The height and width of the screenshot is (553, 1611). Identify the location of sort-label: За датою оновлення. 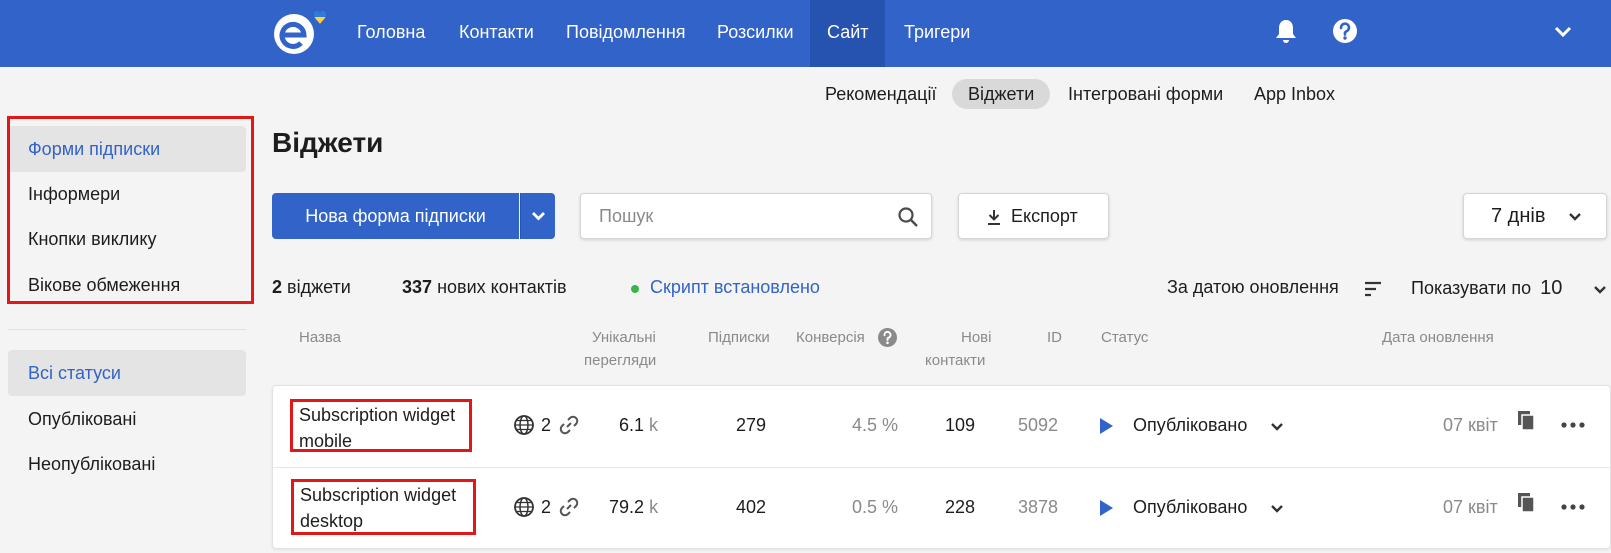
(1253, 287).